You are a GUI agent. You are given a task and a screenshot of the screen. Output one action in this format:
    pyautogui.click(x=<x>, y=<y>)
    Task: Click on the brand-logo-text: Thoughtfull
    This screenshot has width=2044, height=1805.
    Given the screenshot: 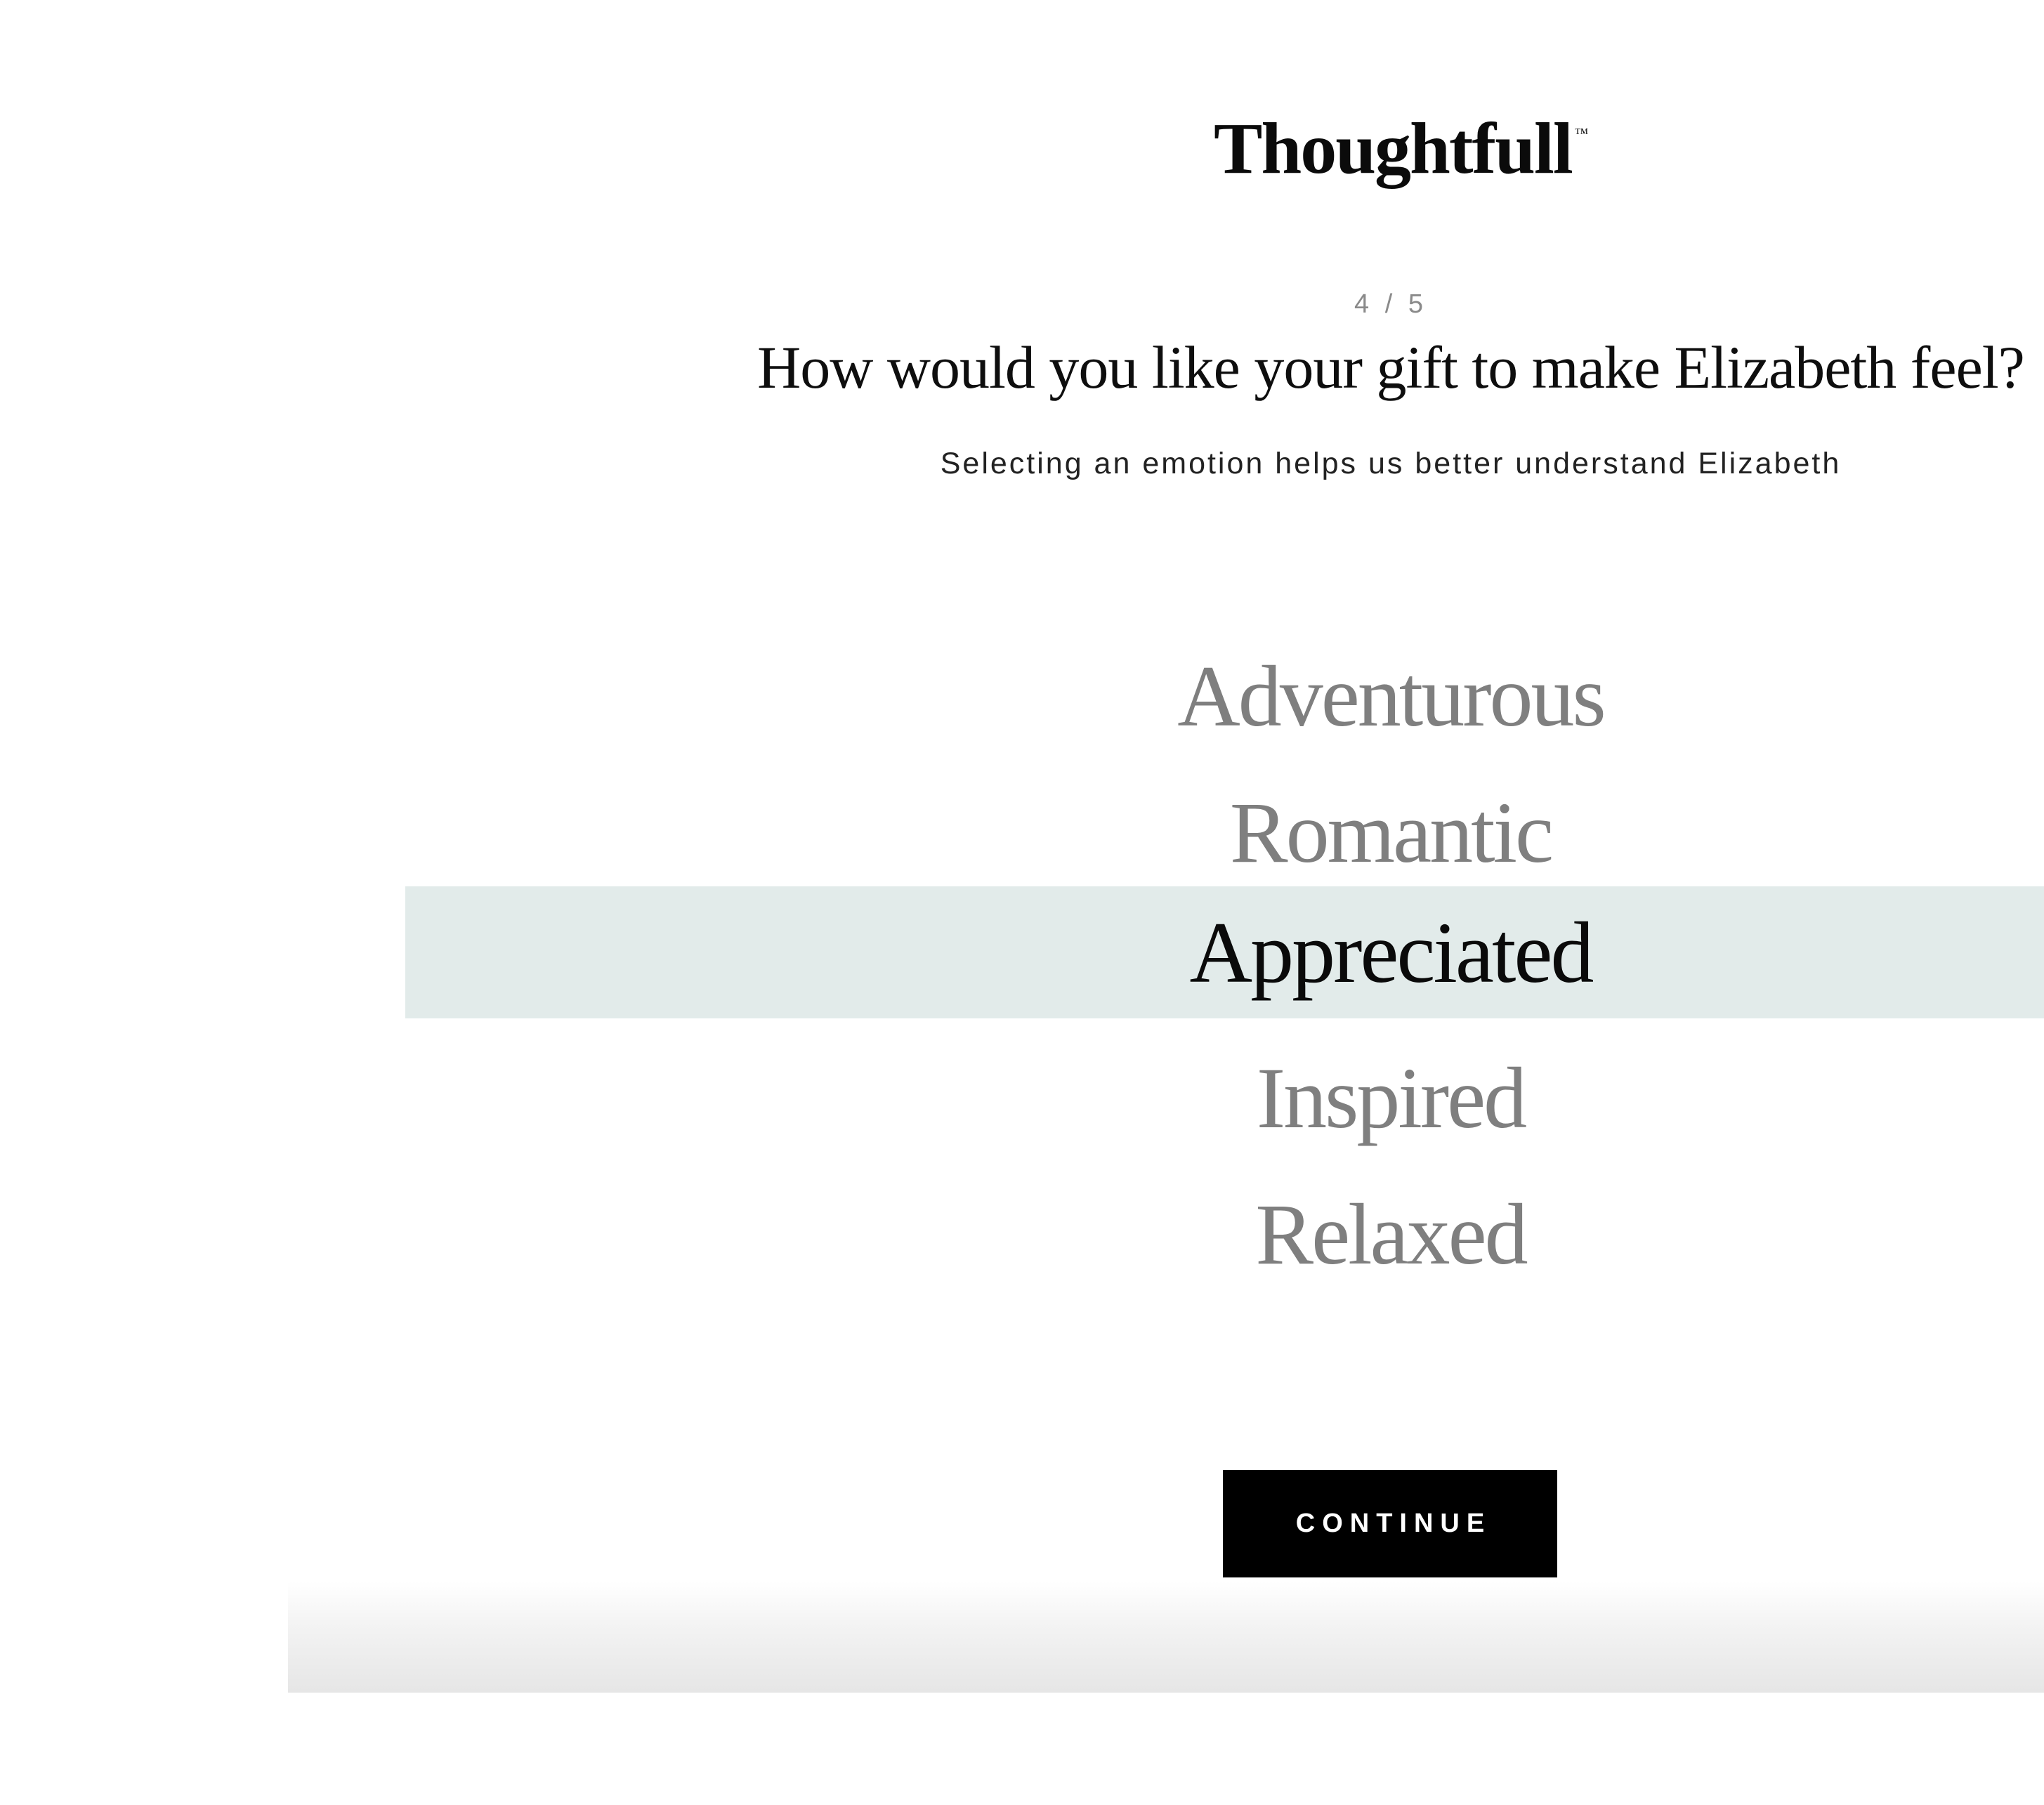 What is the action you would take?
    pyautogui.click(x=1393, y=148)
    